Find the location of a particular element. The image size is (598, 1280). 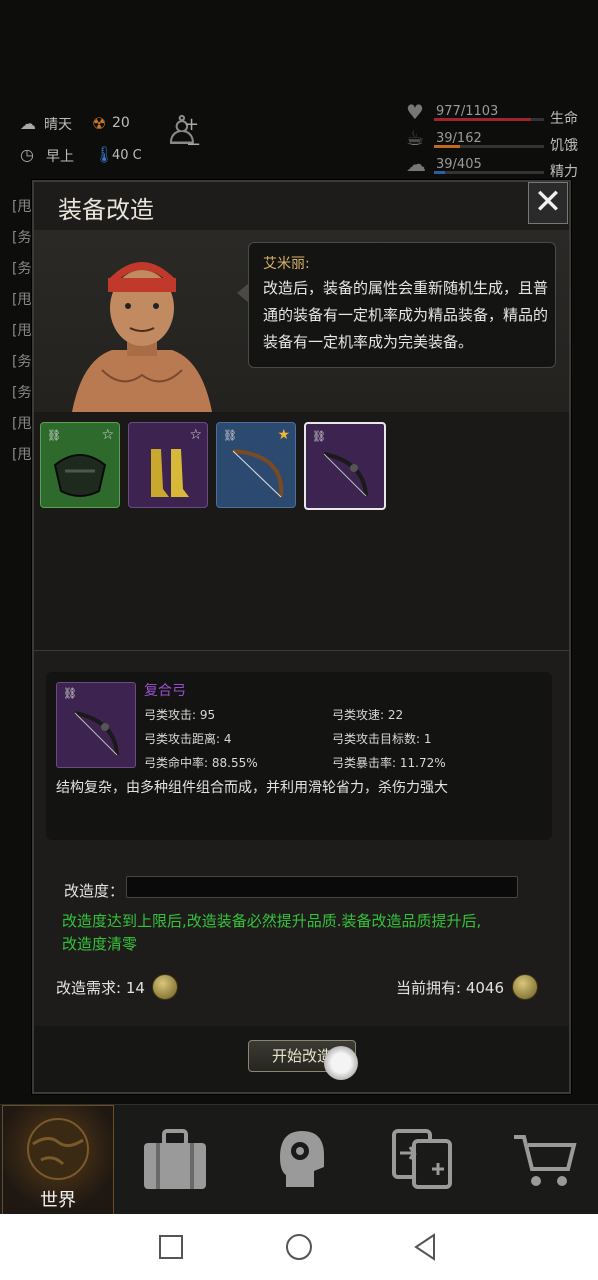

back-icon is located at coordinates (425, 1247).